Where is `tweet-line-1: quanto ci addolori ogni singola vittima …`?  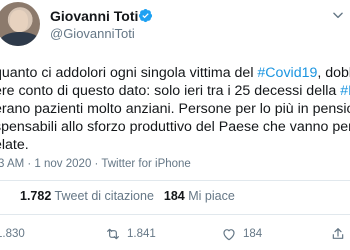
tweet-line-1: quanto ci addolori ogni singola vittima … is located at coordinates (175, 73).